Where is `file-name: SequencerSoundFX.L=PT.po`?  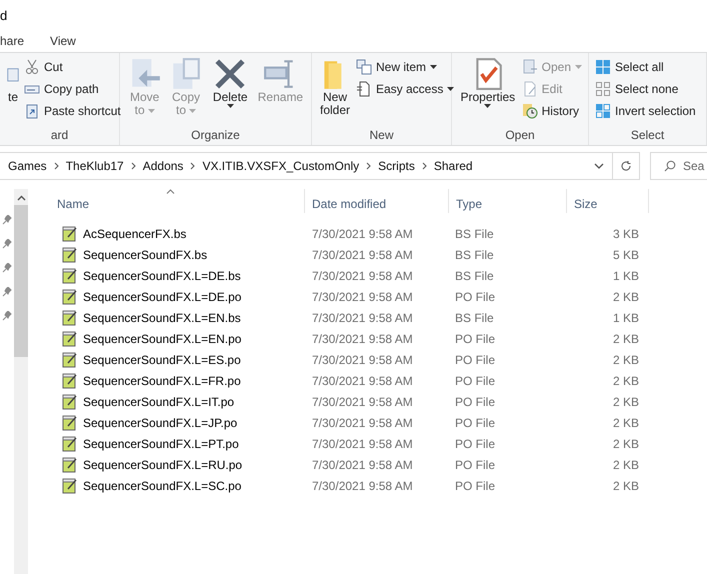
file-name: SequencerSoundFX.L=PT.po is located at coordinates (161, 443).